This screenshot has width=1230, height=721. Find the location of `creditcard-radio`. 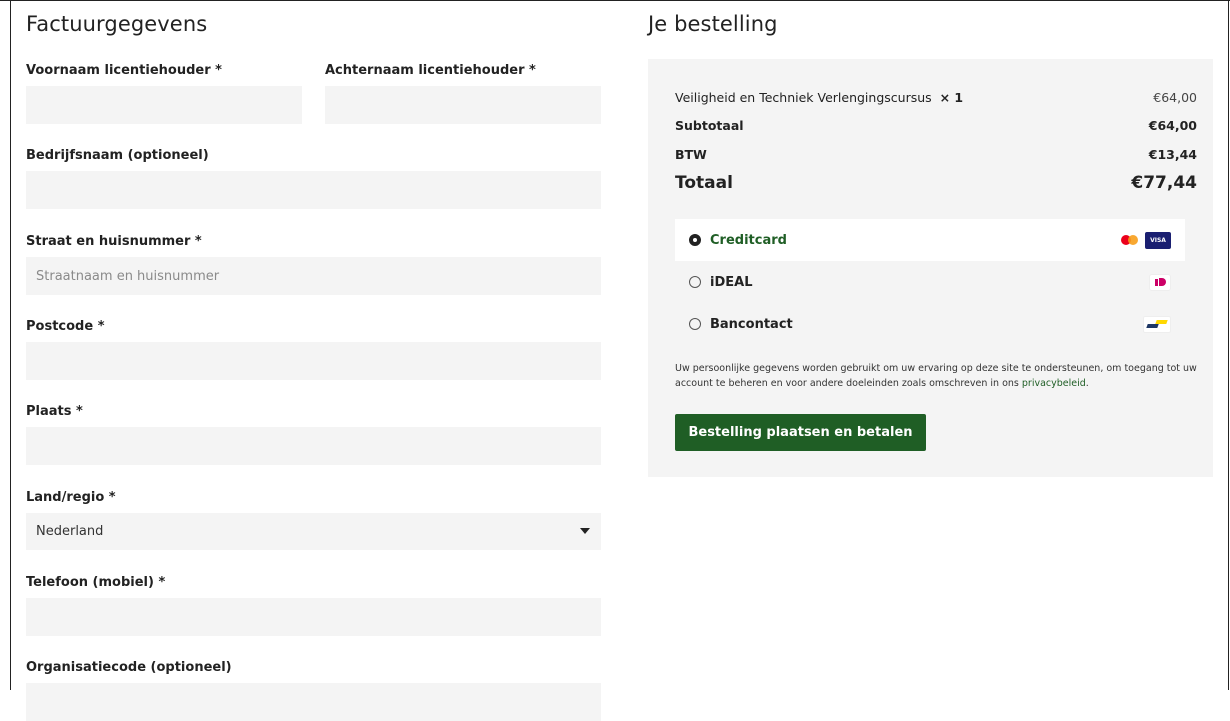

creditcard-radio is located at coordinates (695, 240).